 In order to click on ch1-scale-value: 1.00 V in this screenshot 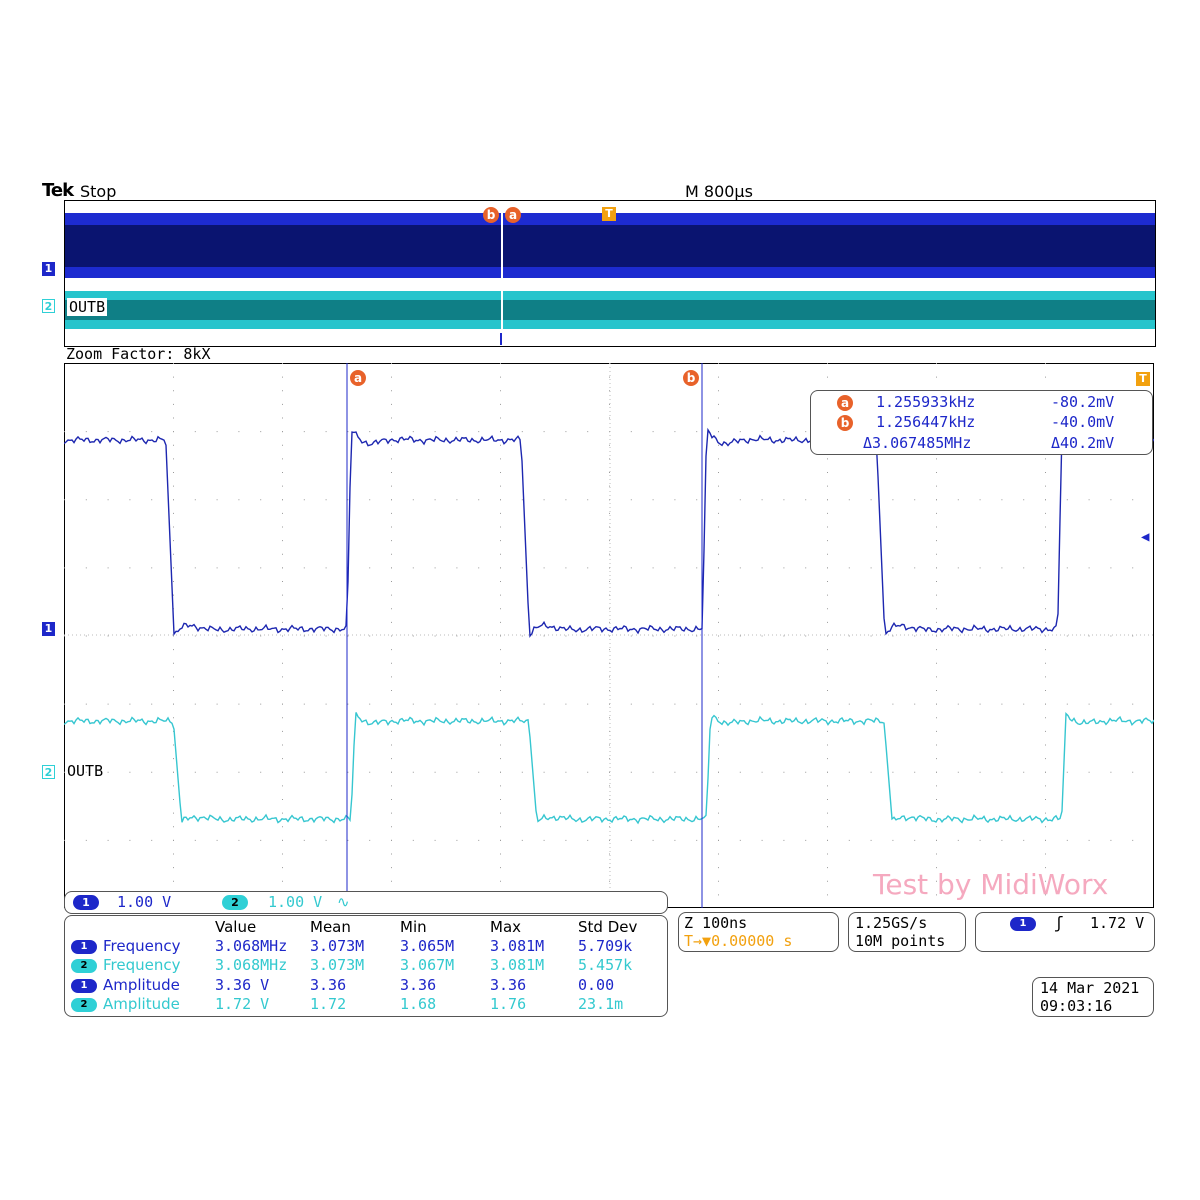, I will do `click(144, 902)`.